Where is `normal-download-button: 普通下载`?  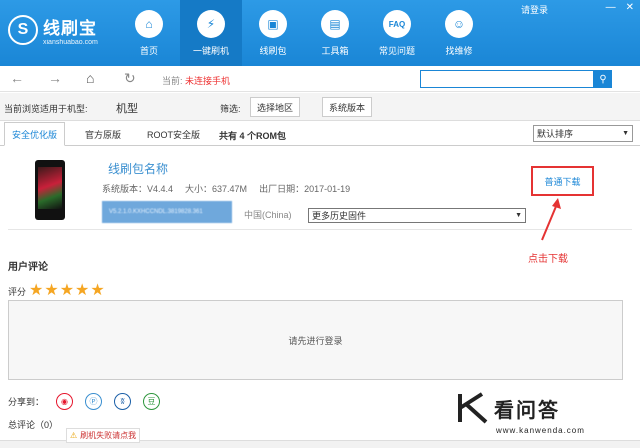 normal-download-button: 普通下载 is located at coordinates (562, 181).